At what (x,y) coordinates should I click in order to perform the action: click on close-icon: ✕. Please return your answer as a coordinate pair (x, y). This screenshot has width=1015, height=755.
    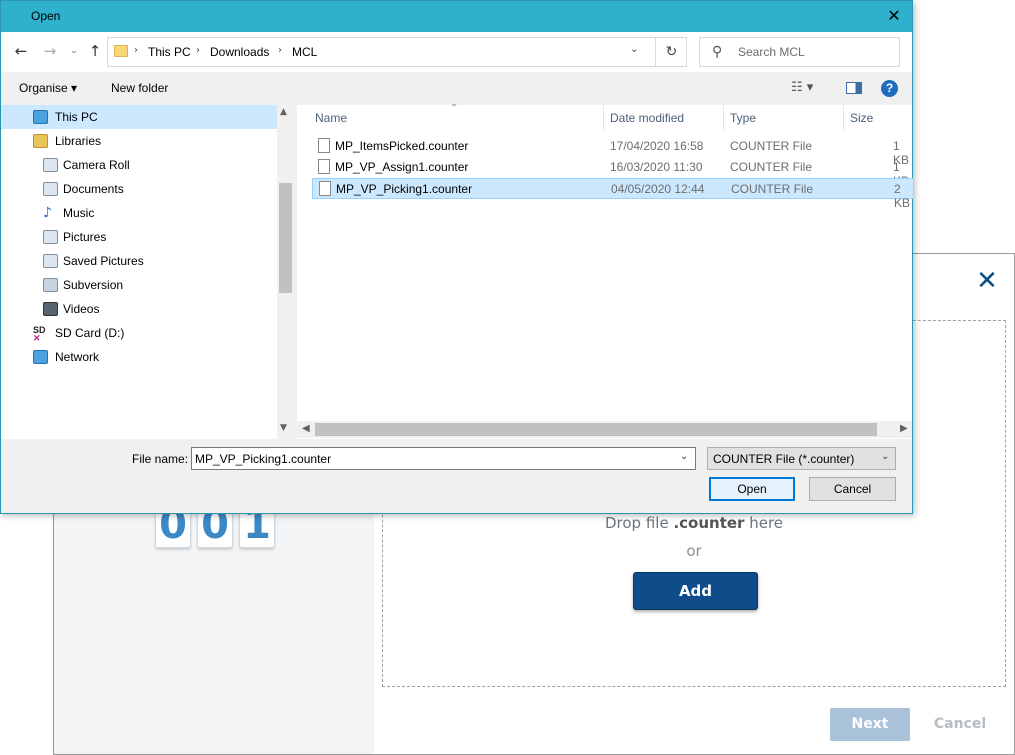
    Looking at the image, I should click on (894, 16).